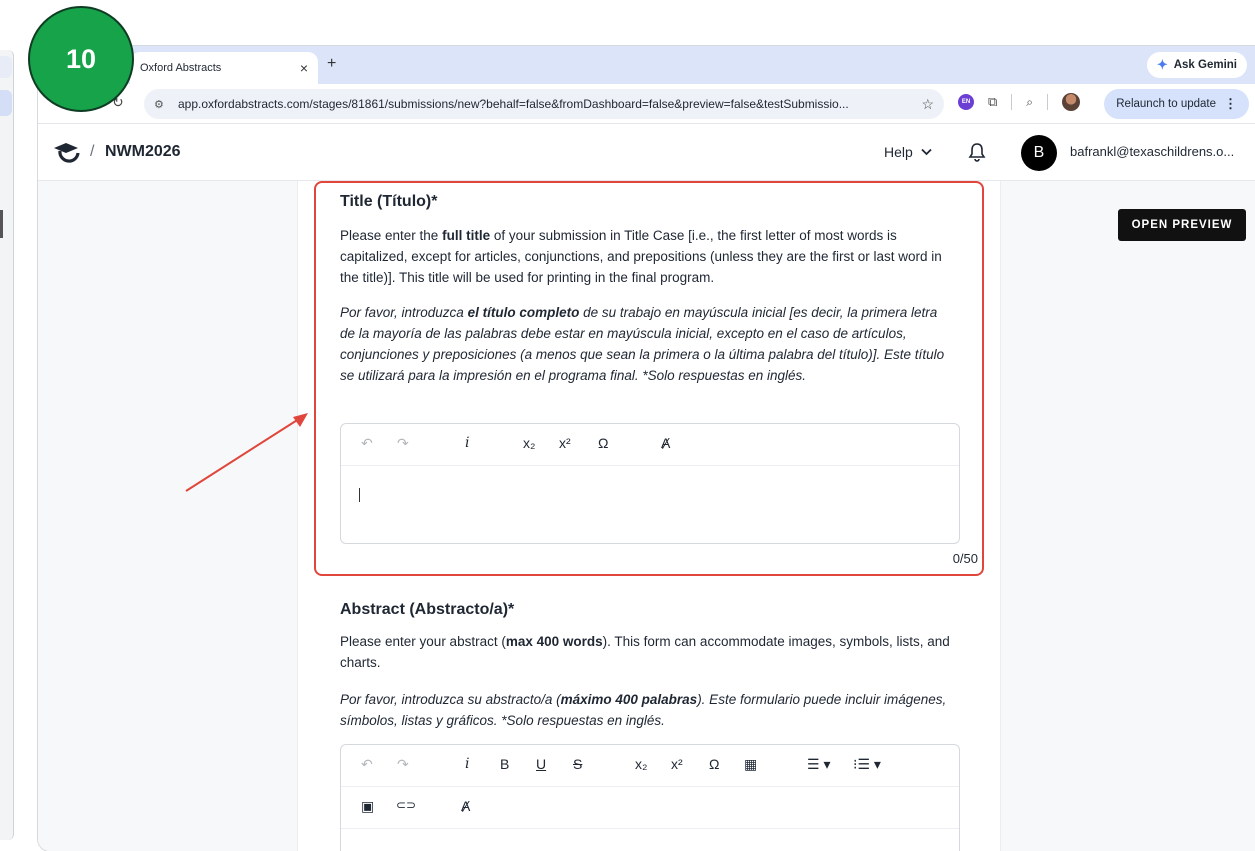 Image resolution: width=1255 pixels, height=851 pixels. I want to click on text-cursor, so click(359, 495).